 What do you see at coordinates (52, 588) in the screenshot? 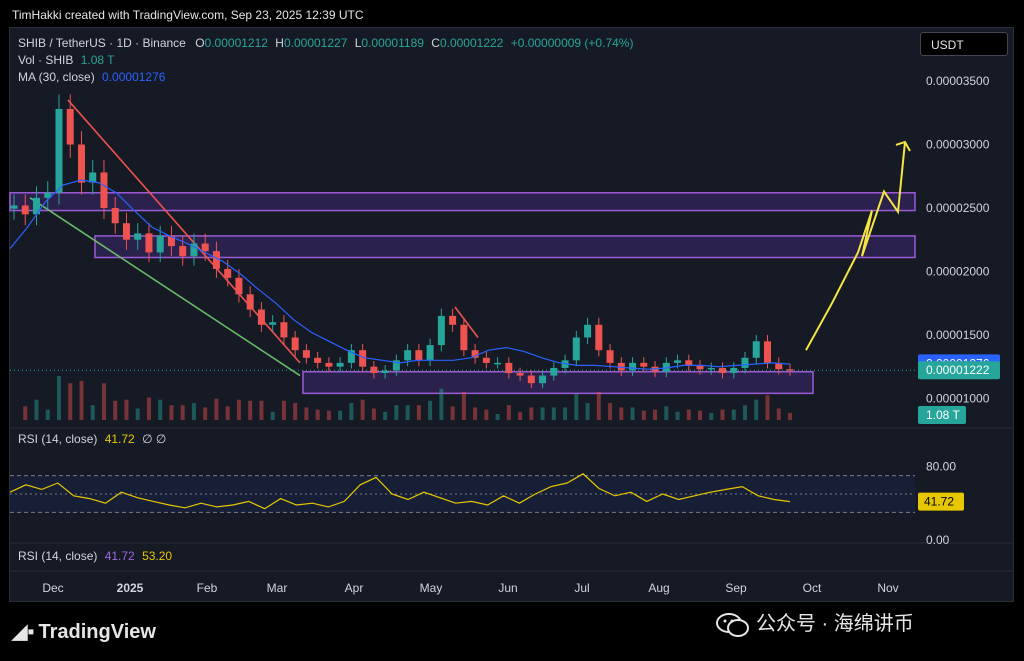
I see `time-tick-label: Dec` at bounding box center [52, 588].